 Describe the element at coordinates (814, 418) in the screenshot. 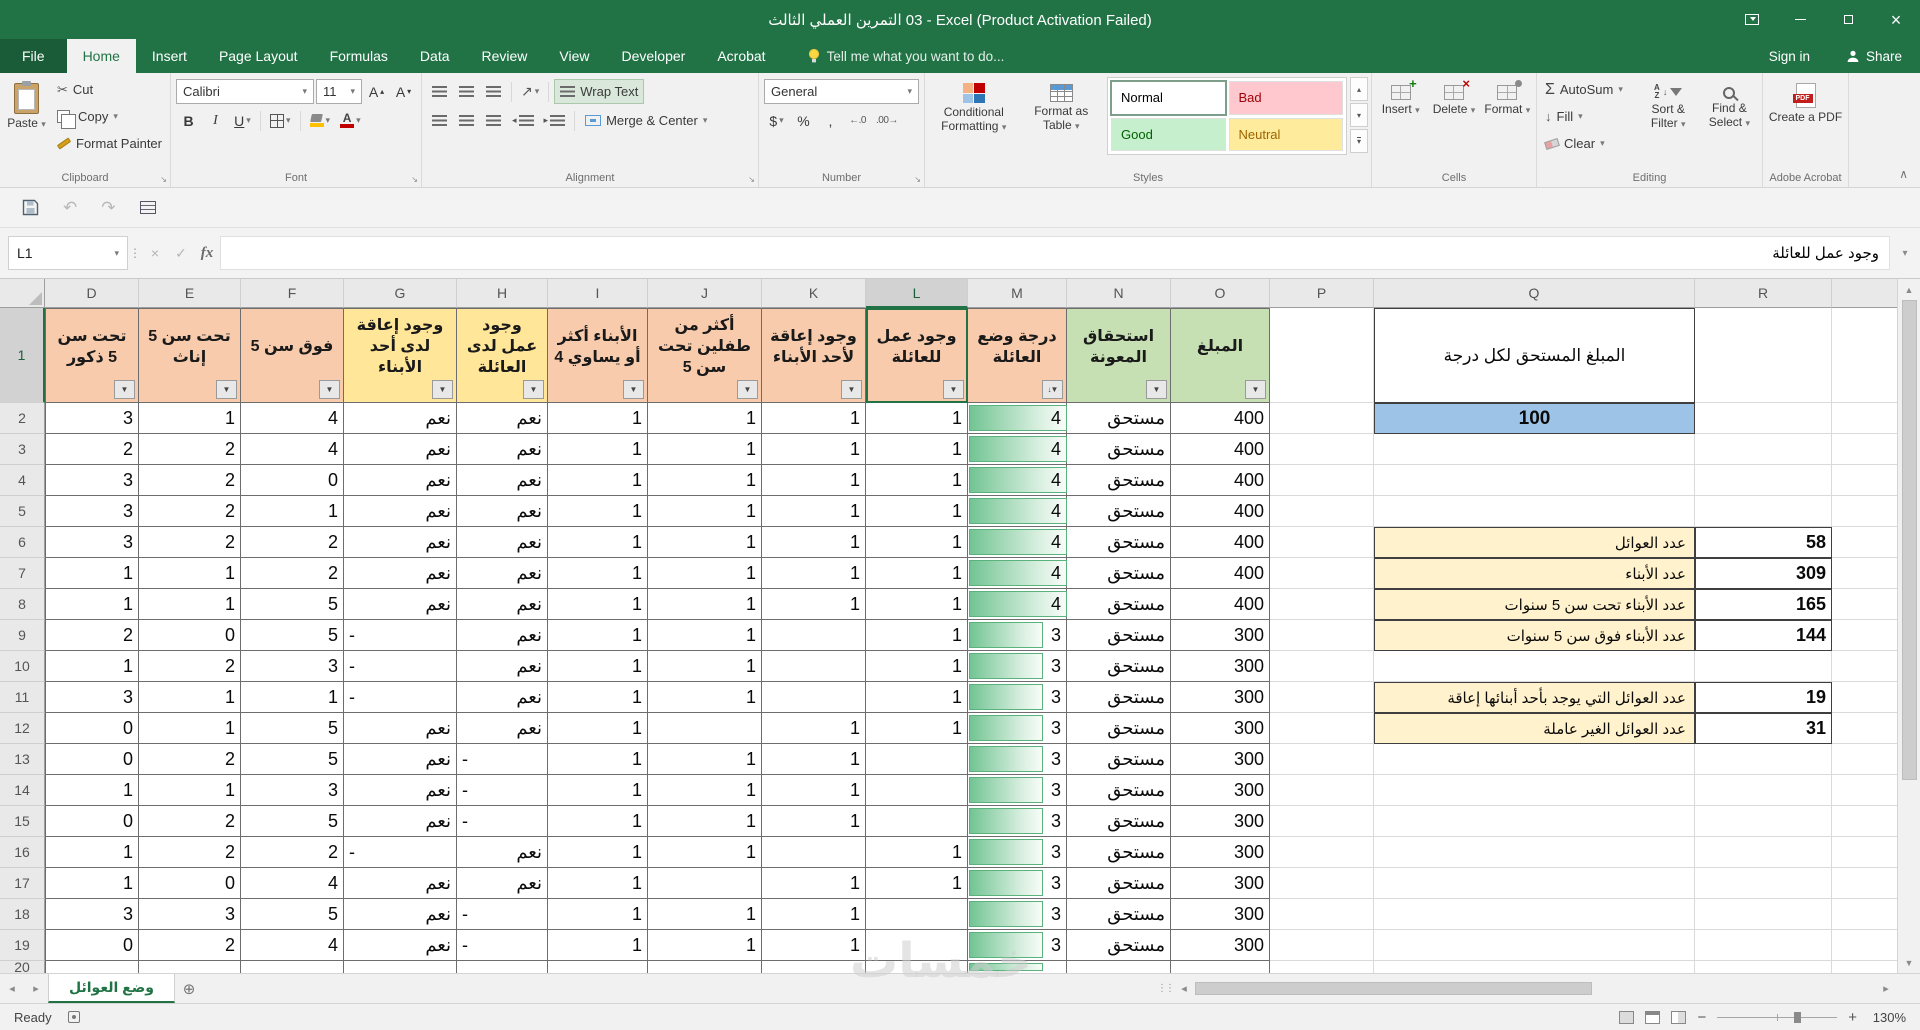

I see `cell-K2: 1` at that location.